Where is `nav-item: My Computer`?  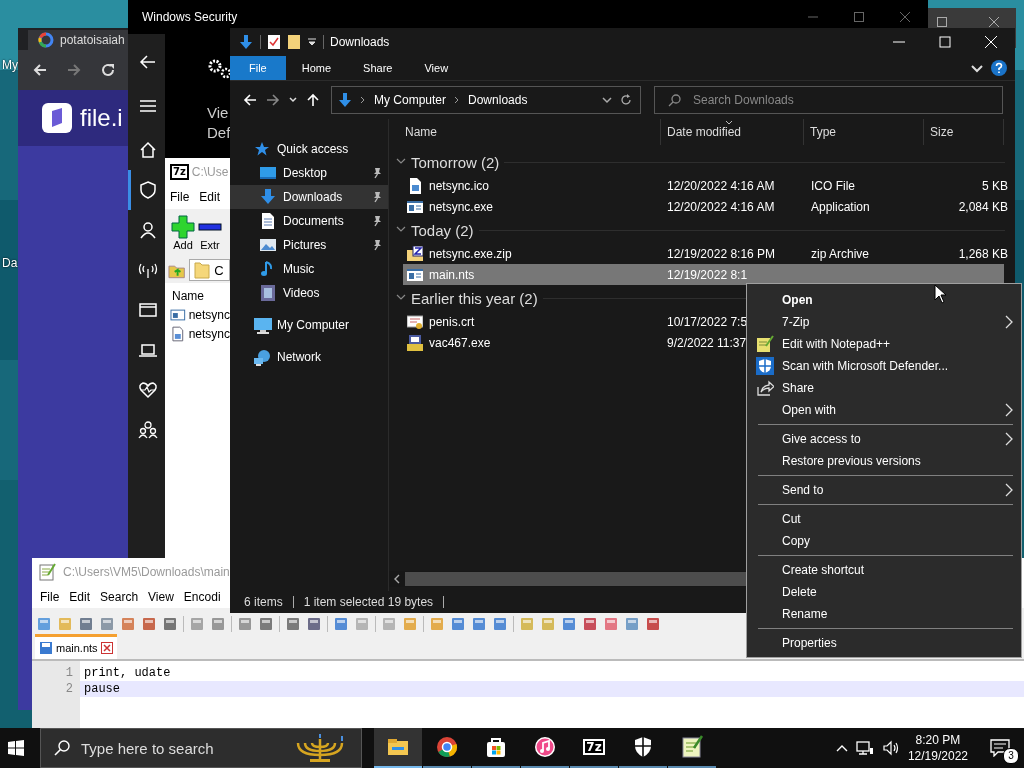 nav-item: My Computer is located at coordinates (309, 325).